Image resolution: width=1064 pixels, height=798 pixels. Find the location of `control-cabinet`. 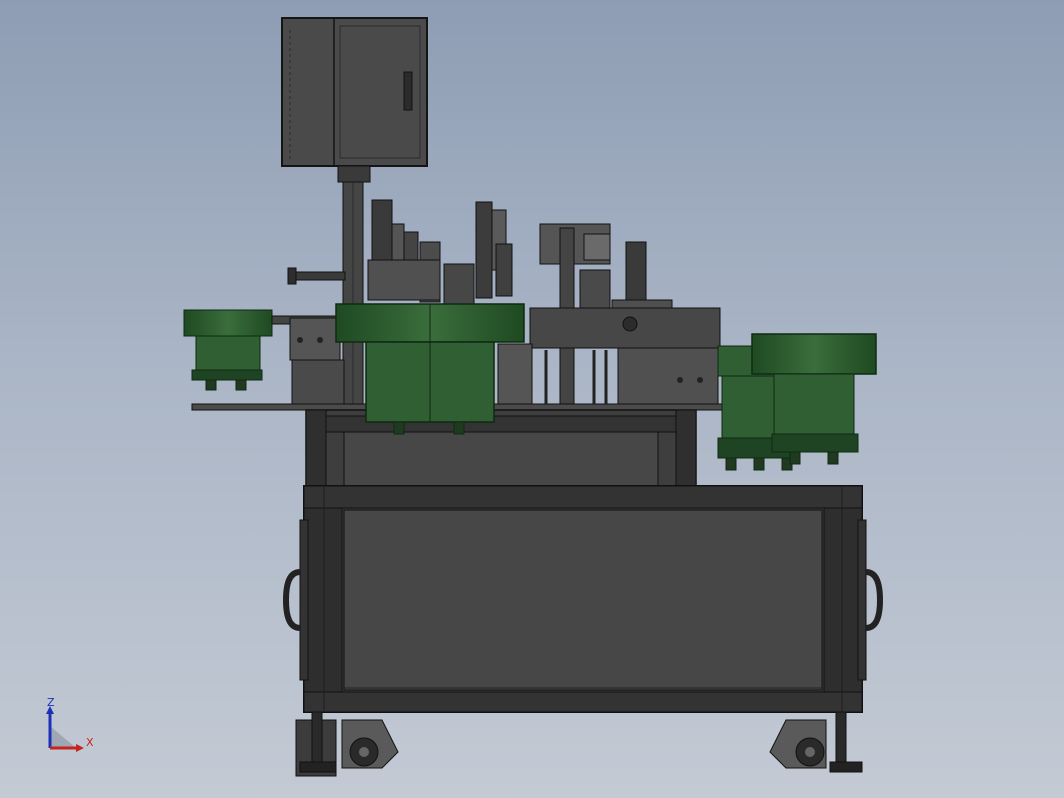

control-cabinet is located at coordinates (354, 92).